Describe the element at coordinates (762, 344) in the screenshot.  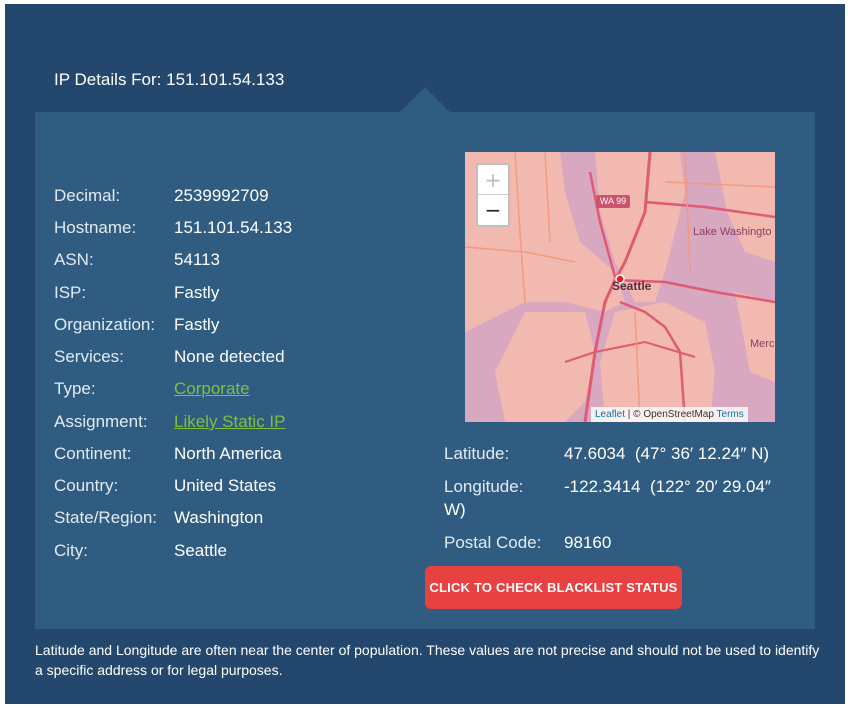
I see `map-label-mercer: Merc` at that location.